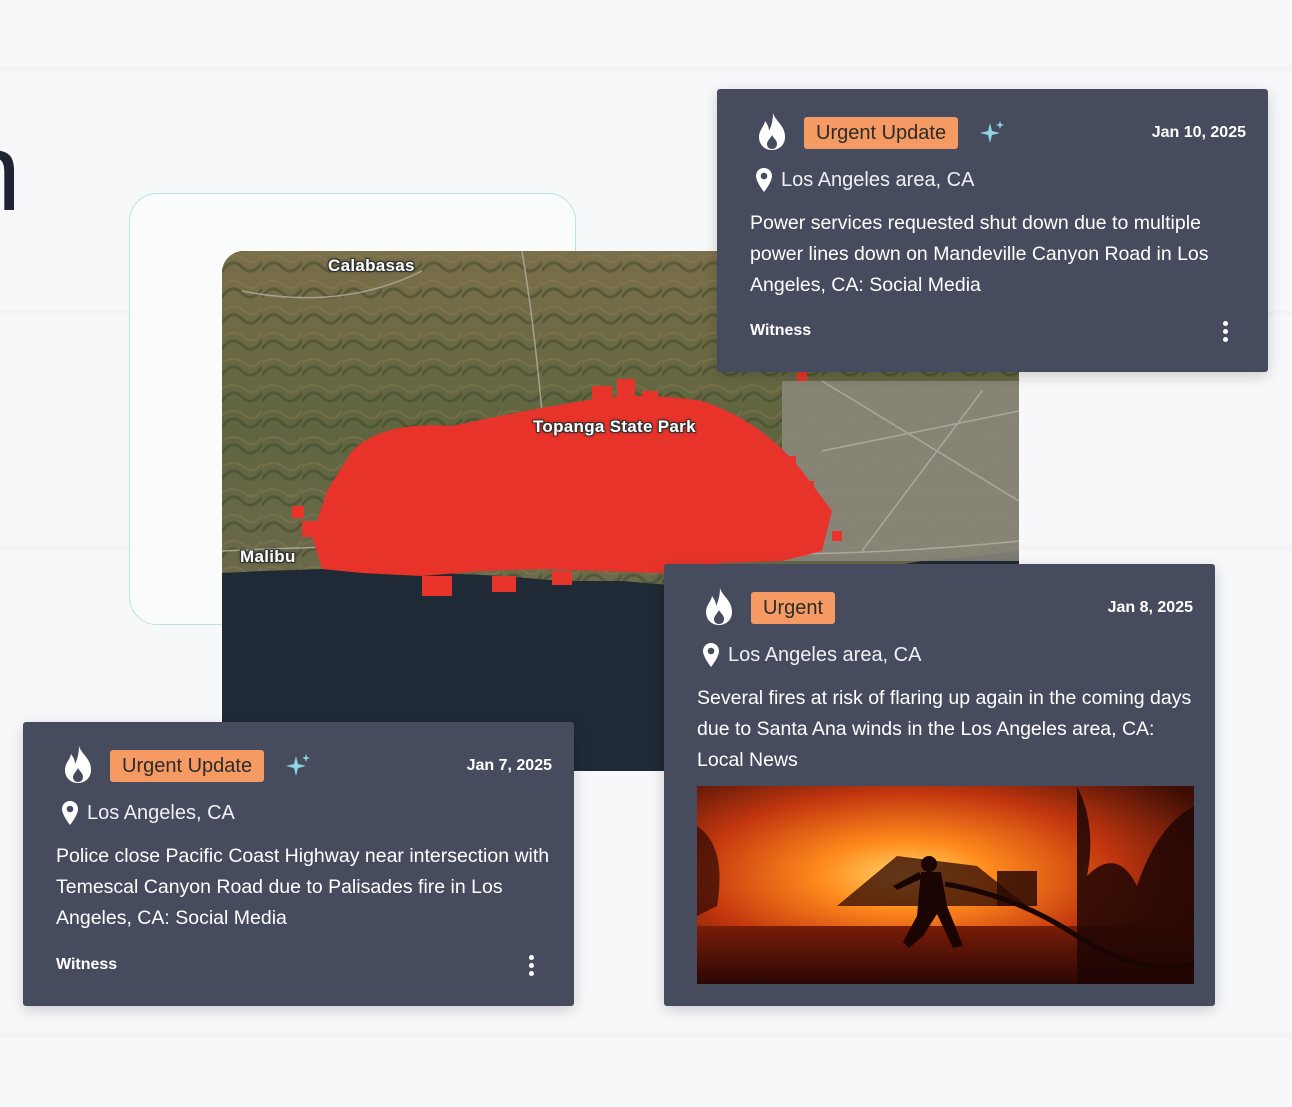  I want to click on alert-location: Los Angeles, CA, so click(148, 813).